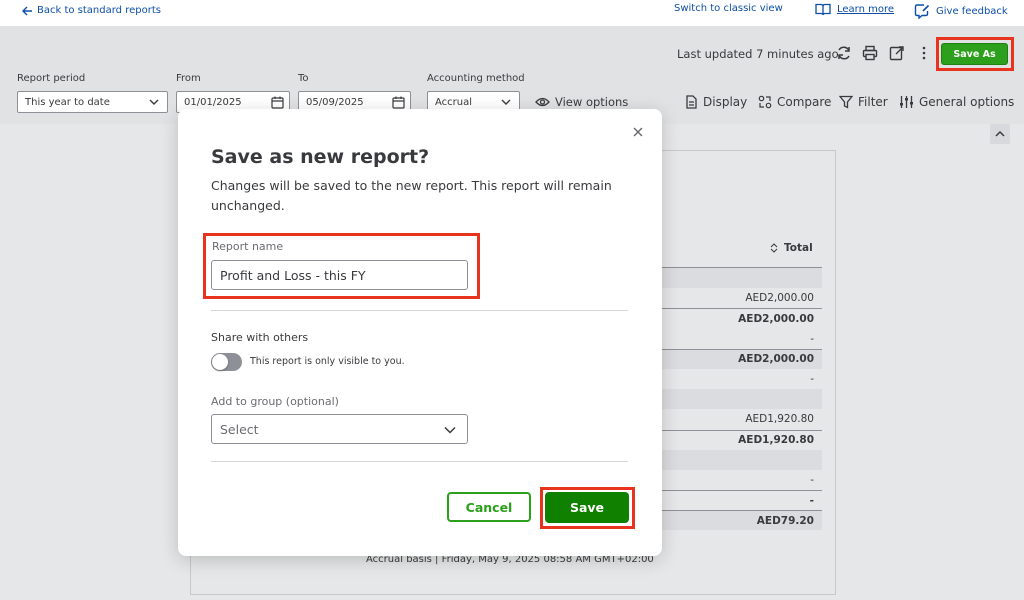 This screenshot has height=600, width=1024. Describe the element at coordinates (320, 157) in the screenshot. I see `dialog-title: Save as new report?` at that location.